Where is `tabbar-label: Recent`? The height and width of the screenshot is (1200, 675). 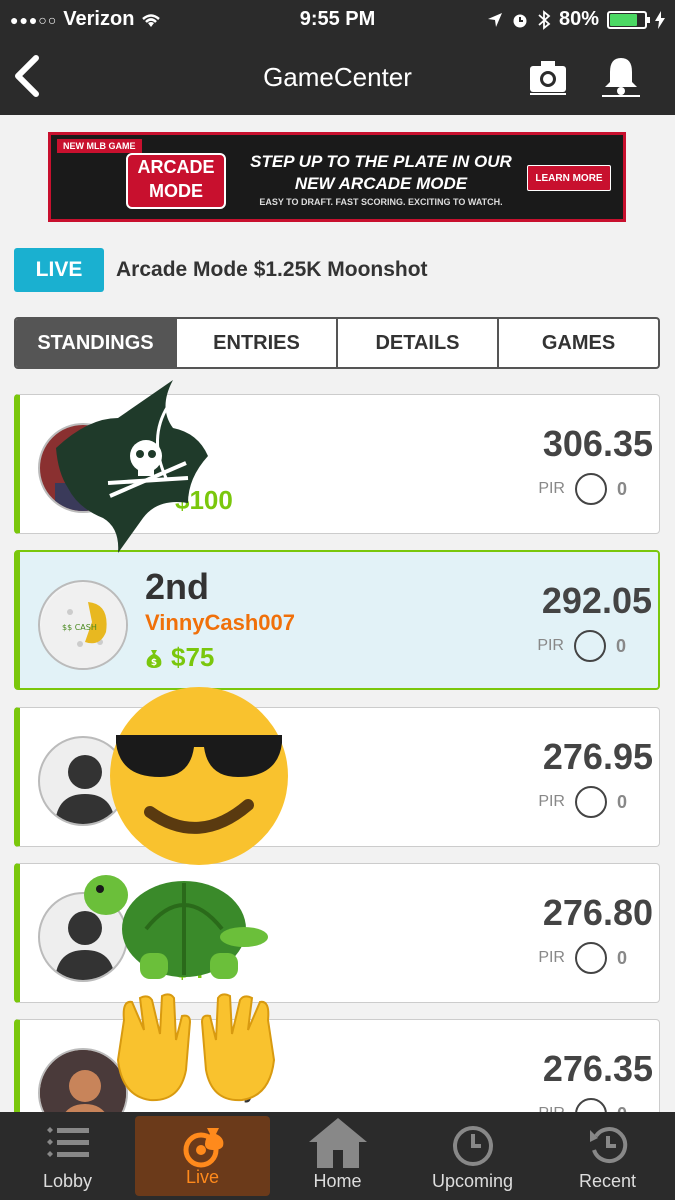
tabbar-label: Recent is located at coordinates (607, 1181).